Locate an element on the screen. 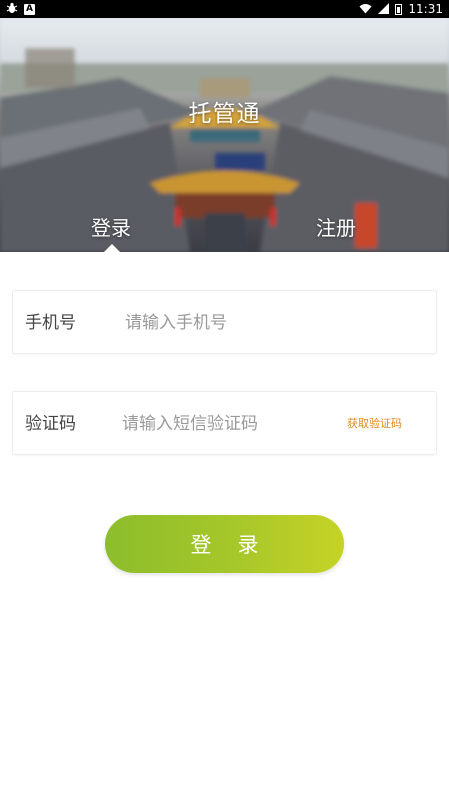 Image resolution: width=449 pixels, height=800 pixels. wifi-icon is located at coordinates (365, 9).